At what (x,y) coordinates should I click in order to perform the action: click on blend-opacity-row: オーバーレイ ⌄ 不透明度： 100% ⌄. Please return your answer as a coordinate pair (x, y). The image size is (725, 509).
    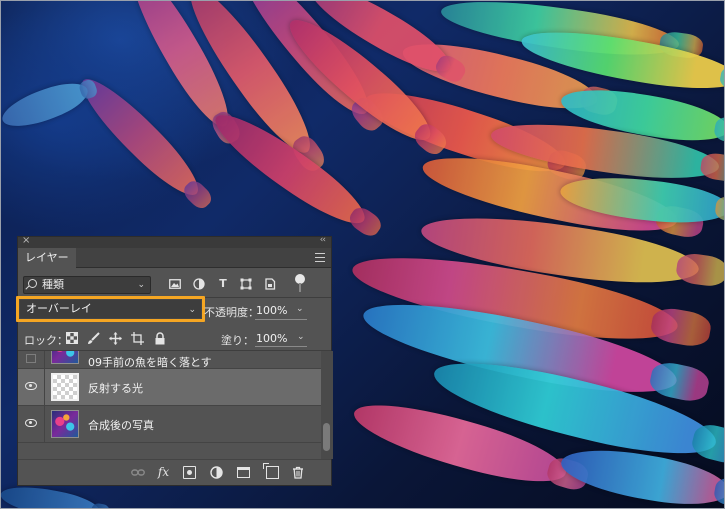
    Looking at the image, I should click on (173, 311).